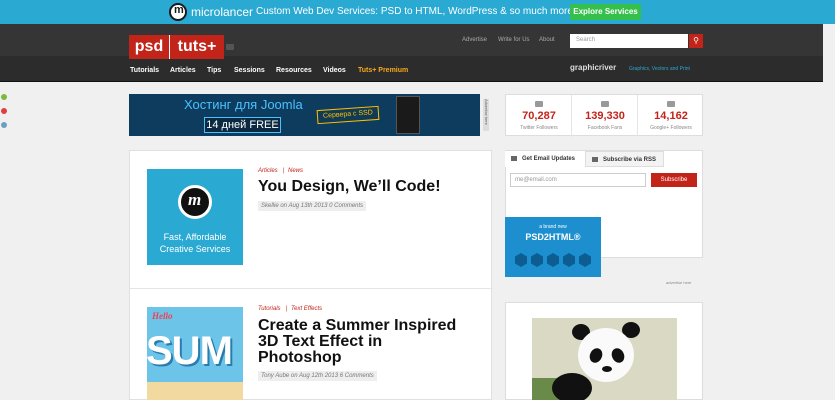  I want to click on thumbnail-caption: Fast, Affordable Creative Services, so click(195, 243).